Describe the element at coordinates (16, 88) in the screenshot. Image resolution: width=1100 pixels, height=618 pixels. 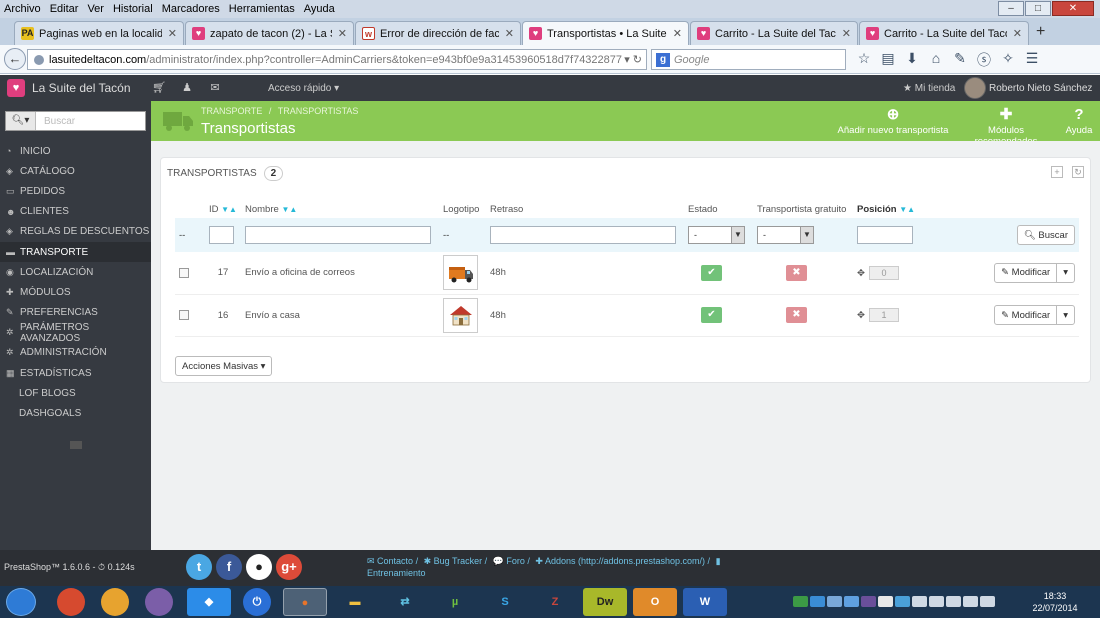
I see `prestashop-logo-icon: ♥` at that location.